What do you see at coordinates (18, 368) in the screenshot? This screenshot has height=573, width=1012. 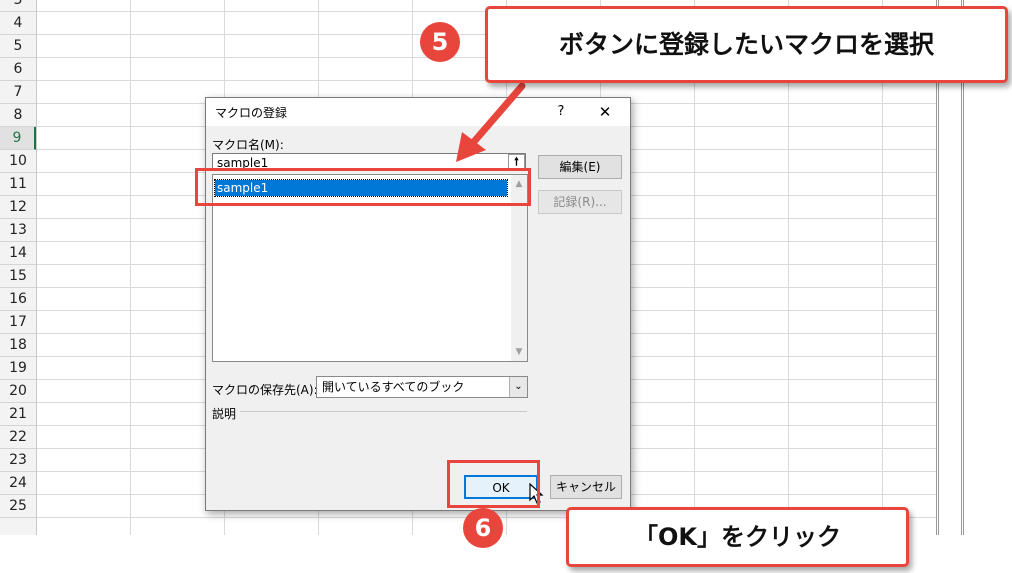 I see `row-number: 19` at bounding box center [18, 368].